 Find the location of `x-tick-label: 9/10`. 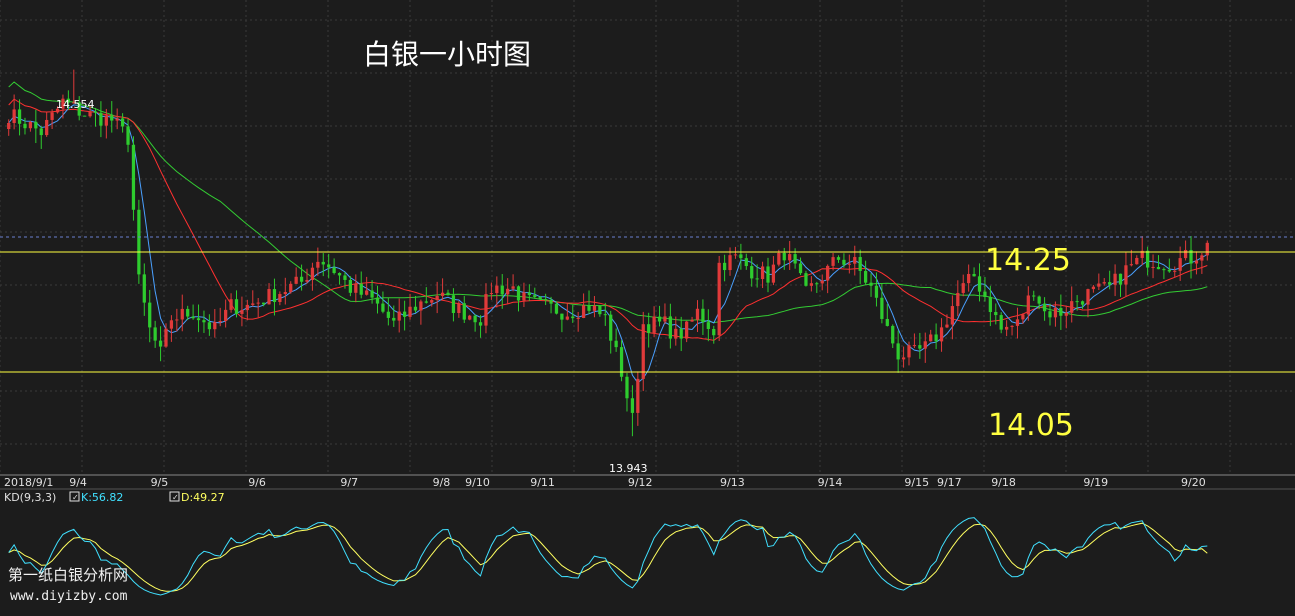

x-tick-label: 9/10 is located at coordinates (477, 482).